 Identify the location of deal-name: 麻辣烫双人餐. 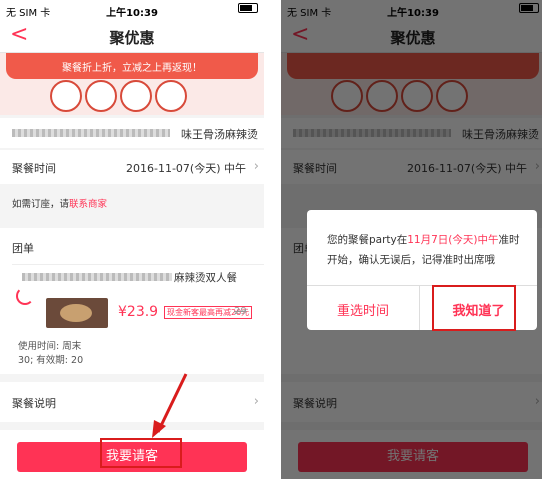
(205, 278).